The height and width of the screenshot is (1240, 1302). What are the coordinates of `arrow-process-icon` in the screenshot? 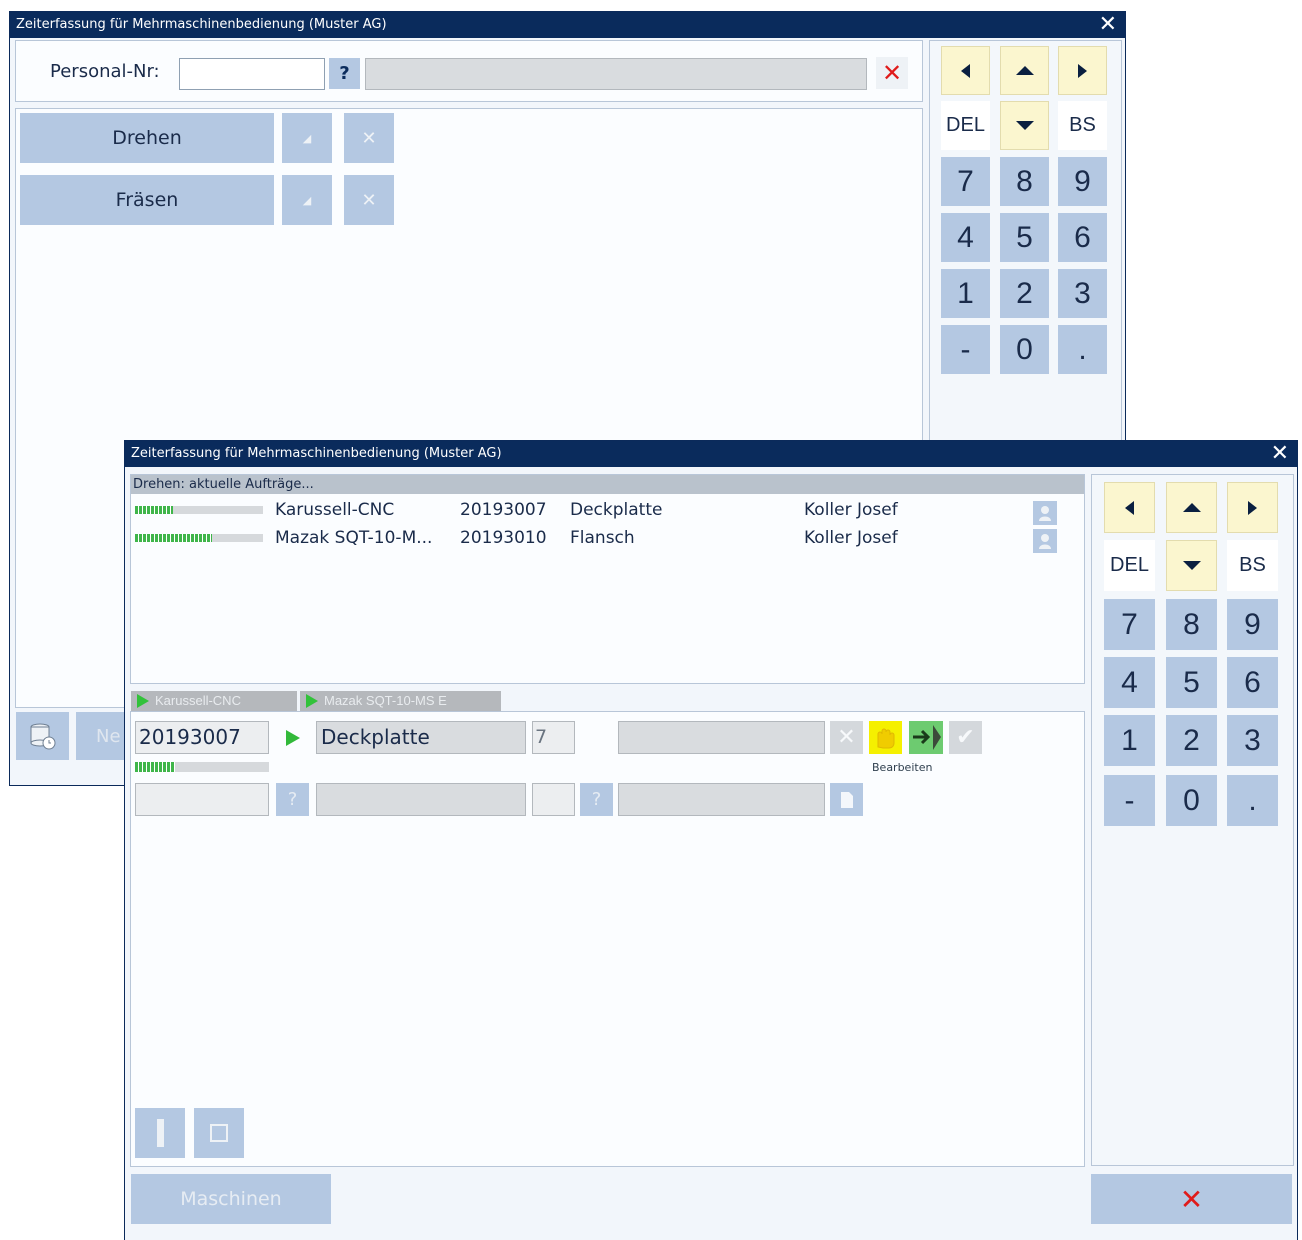 It's located at (926, 737).